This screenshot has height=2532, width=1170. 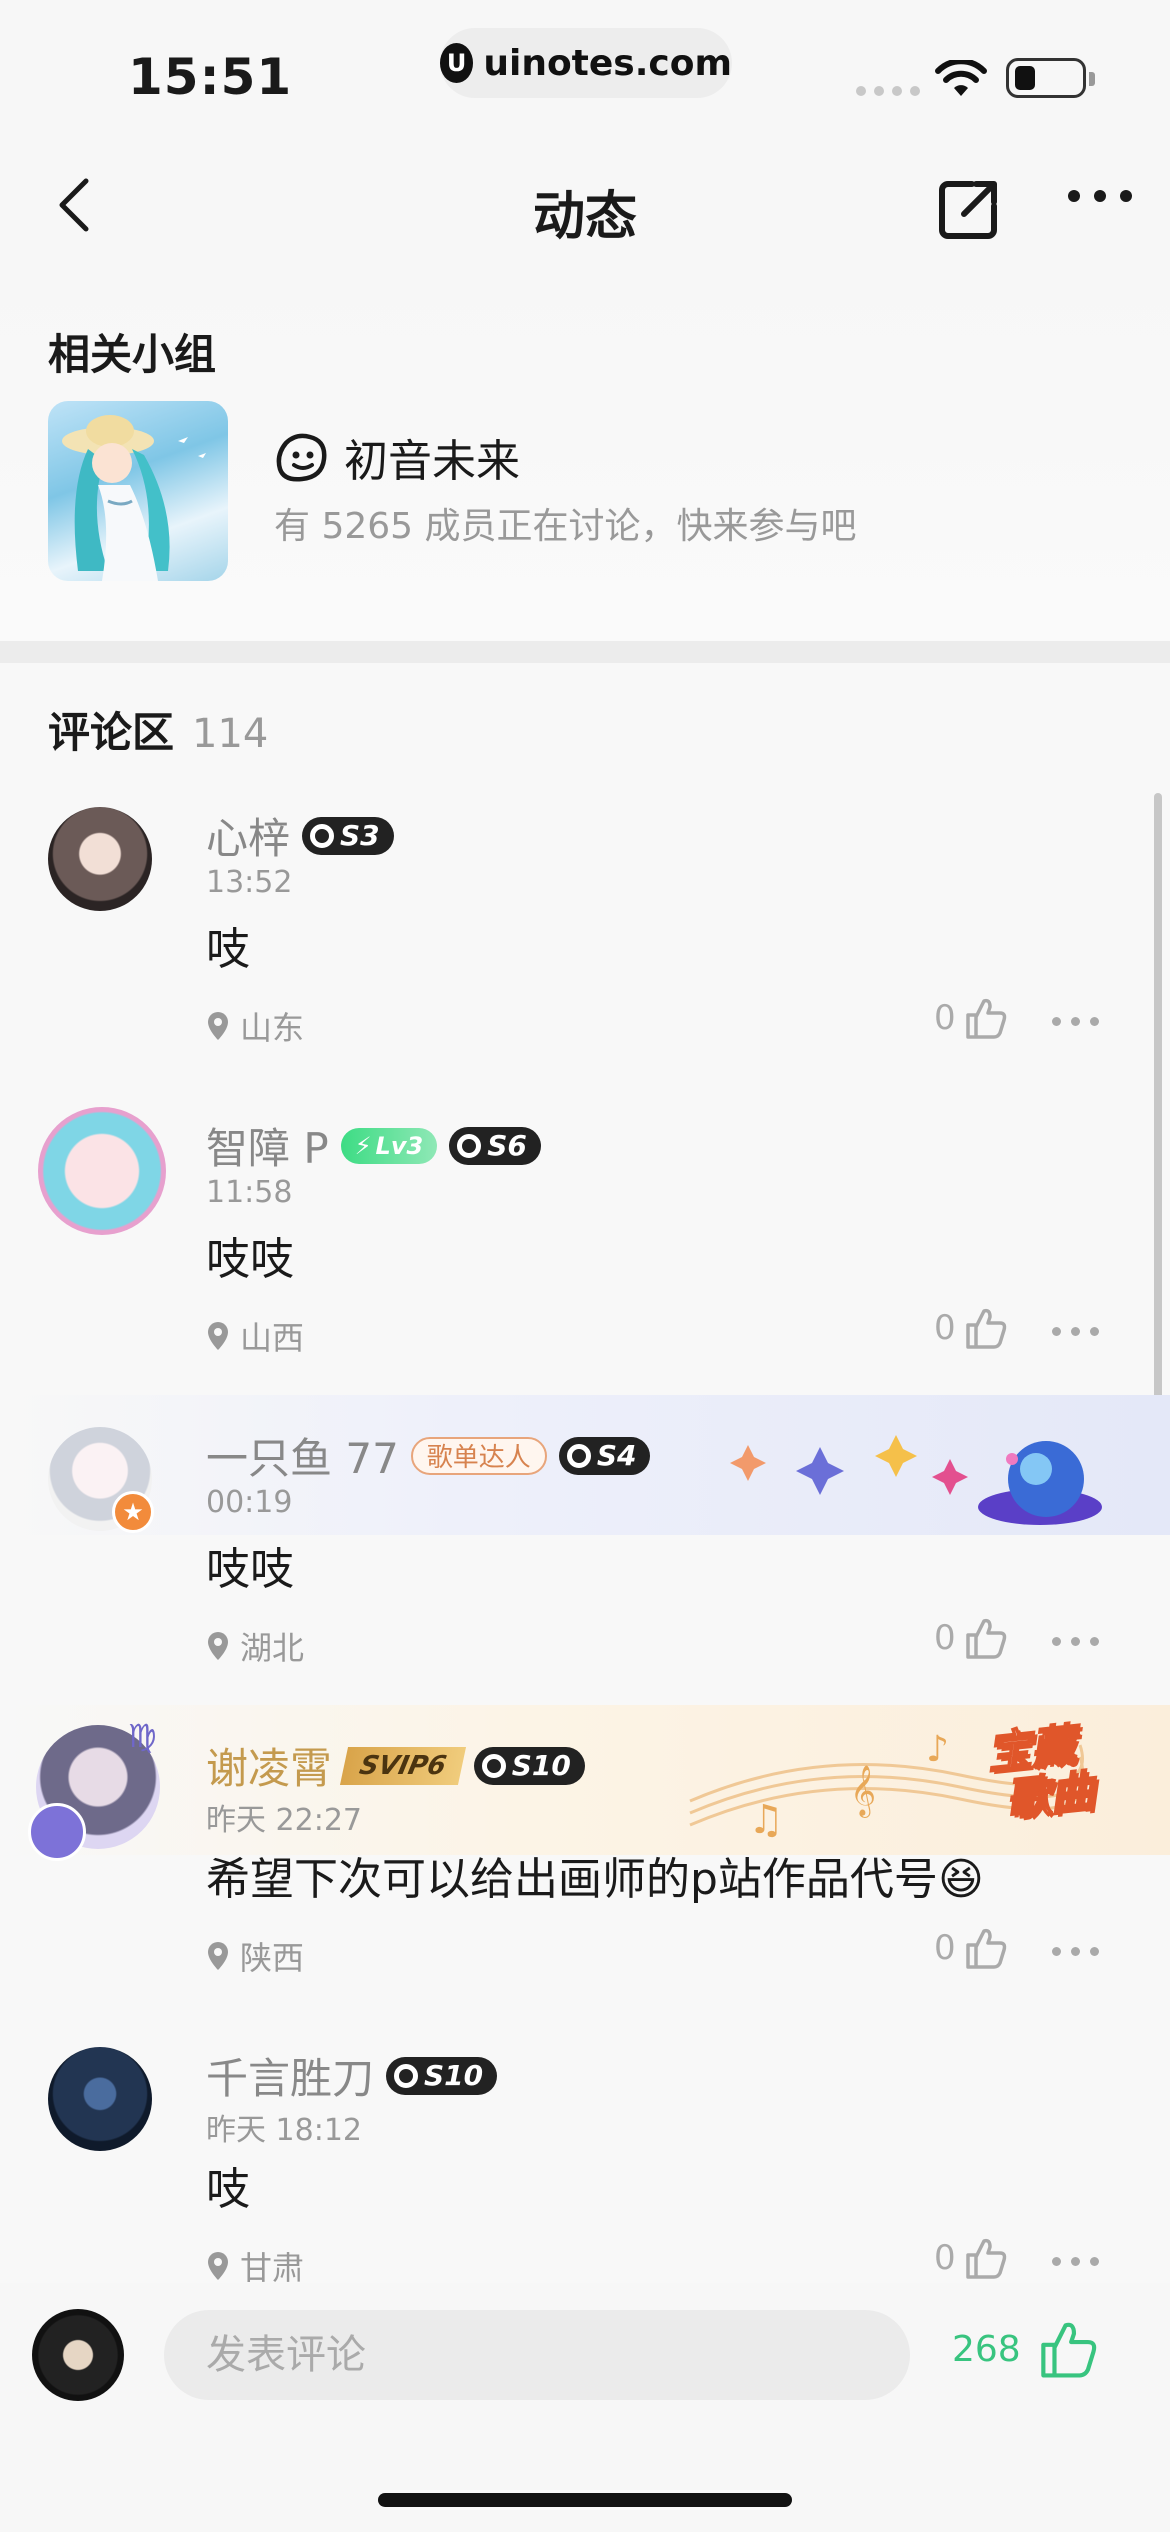 I want to click on group-name-row: 初音未来, so click(x=397, y=457).